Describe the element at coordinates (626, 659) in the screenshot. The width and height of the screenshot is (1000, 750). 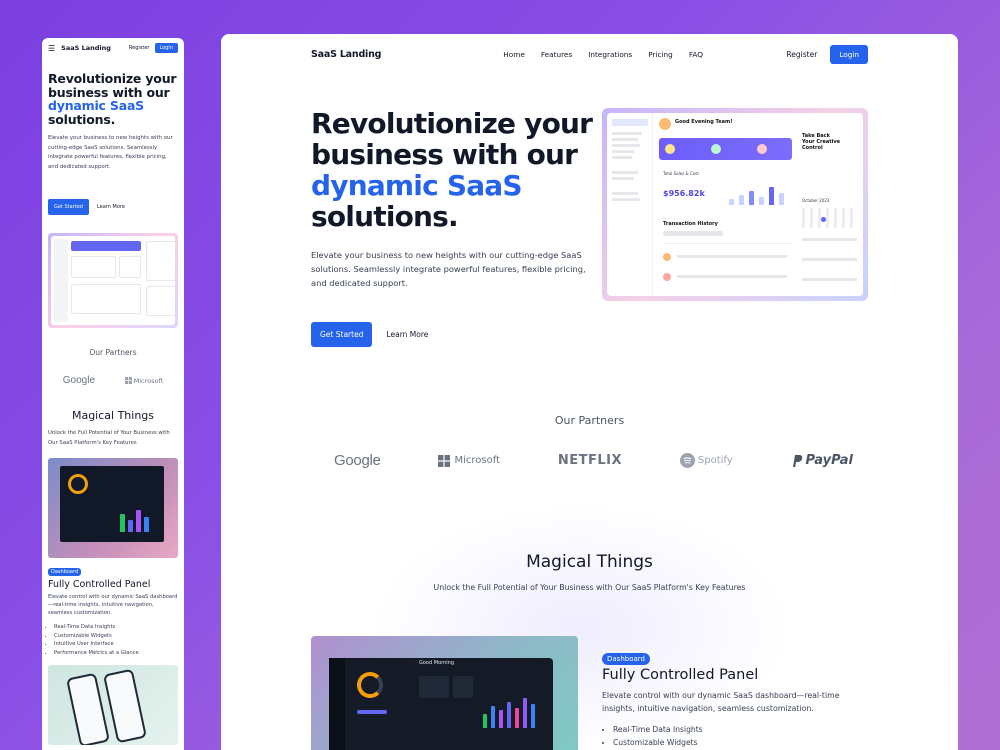
I see `feature-badge: Dashboard` at that location.